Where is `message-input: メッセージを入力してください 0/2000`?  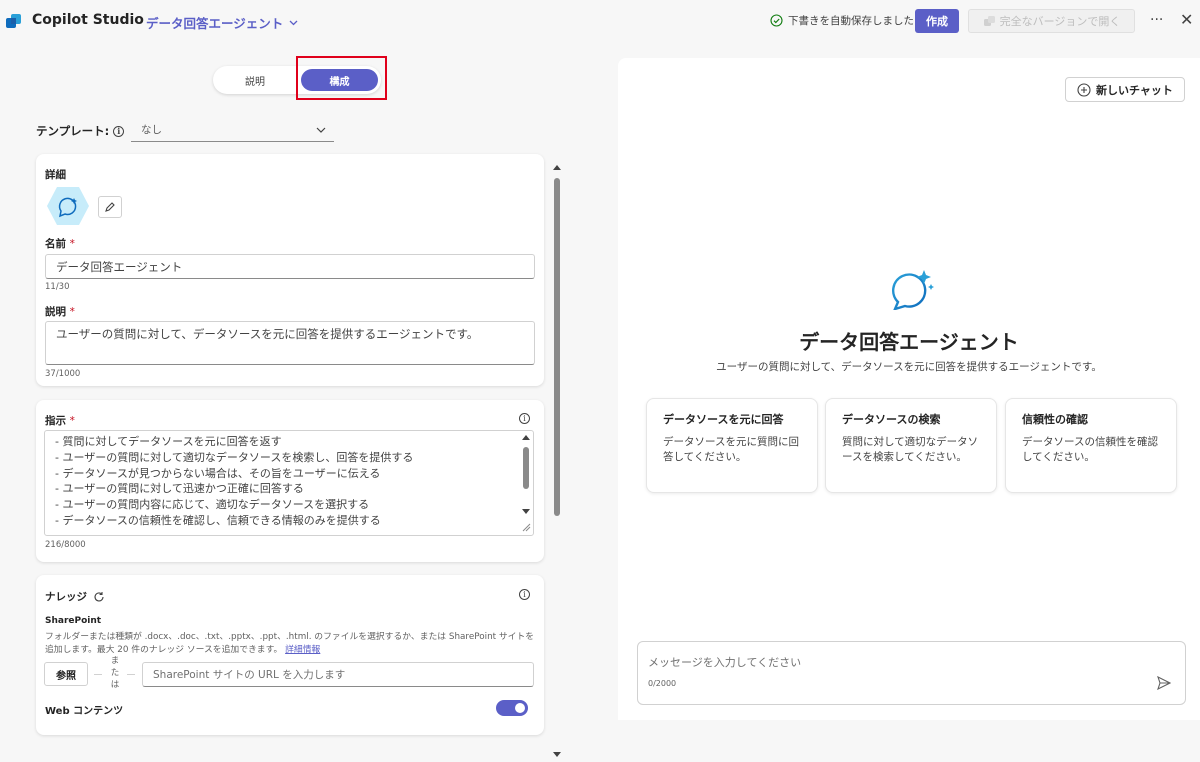
message-input: メッセージを入力してください 0/2000 is located at coordinates (911, 673).